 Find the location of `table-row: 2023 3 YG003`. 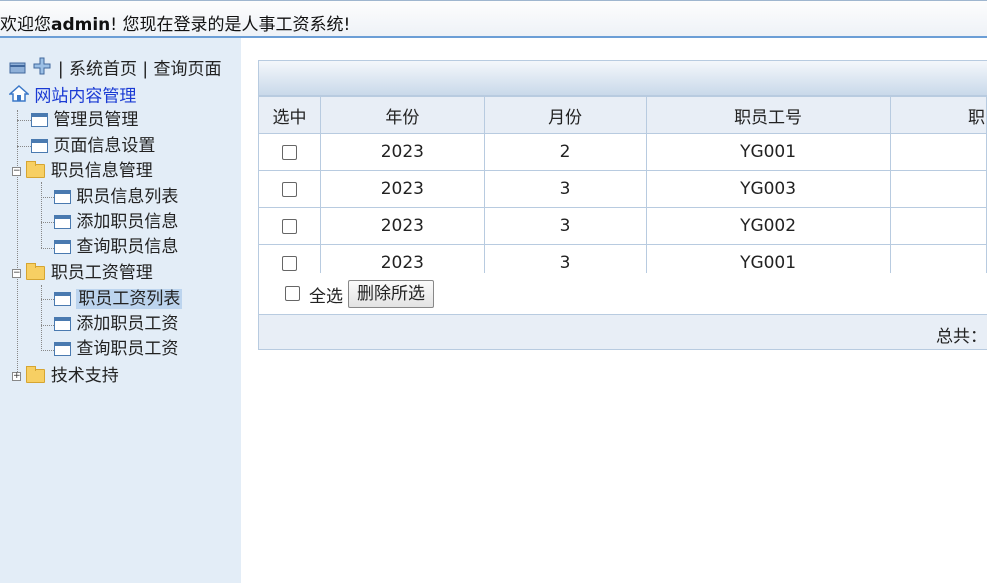

table-row: 2023 3 YG003 is located at coordinates (622, 189).